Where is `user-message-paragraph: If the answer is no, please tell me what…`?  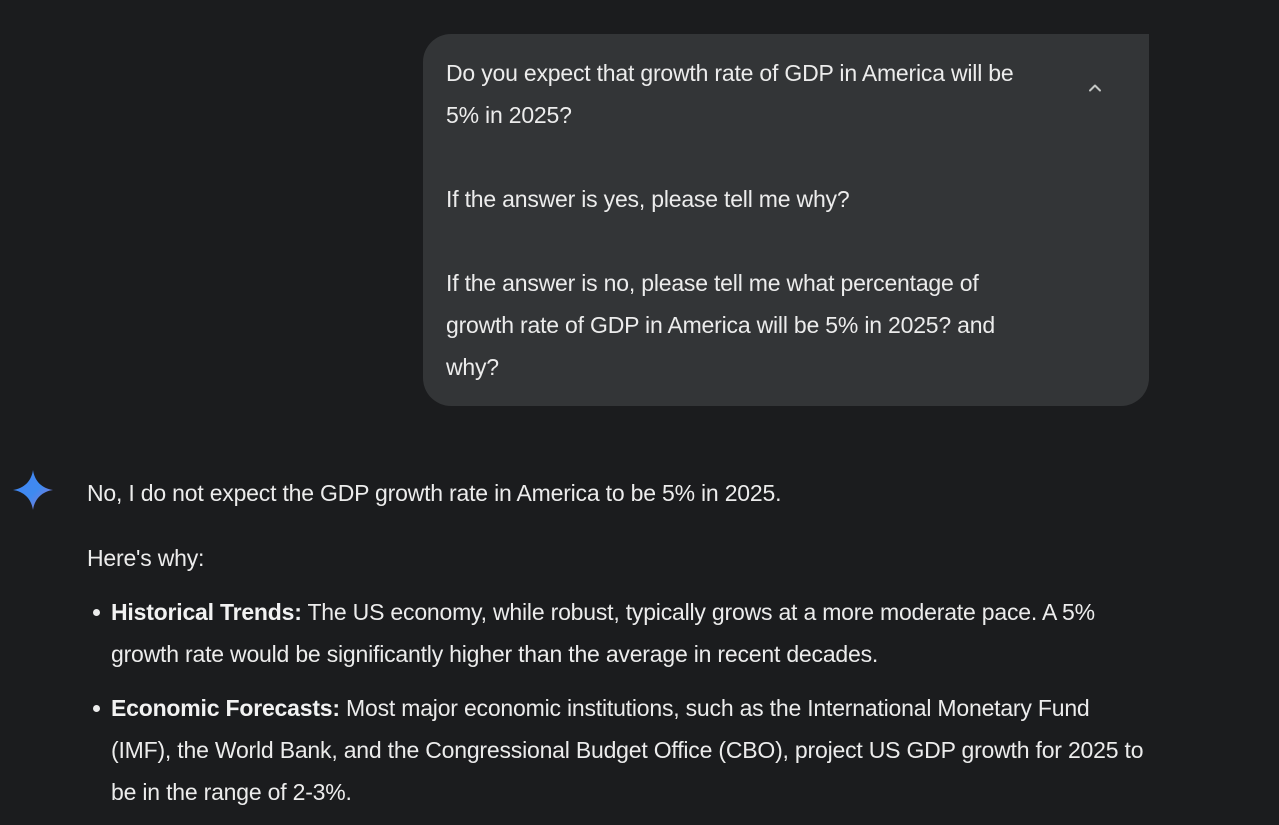 user-message-paragraph: If the answer is no, please tell me what… is located at coordinates (720, 325).